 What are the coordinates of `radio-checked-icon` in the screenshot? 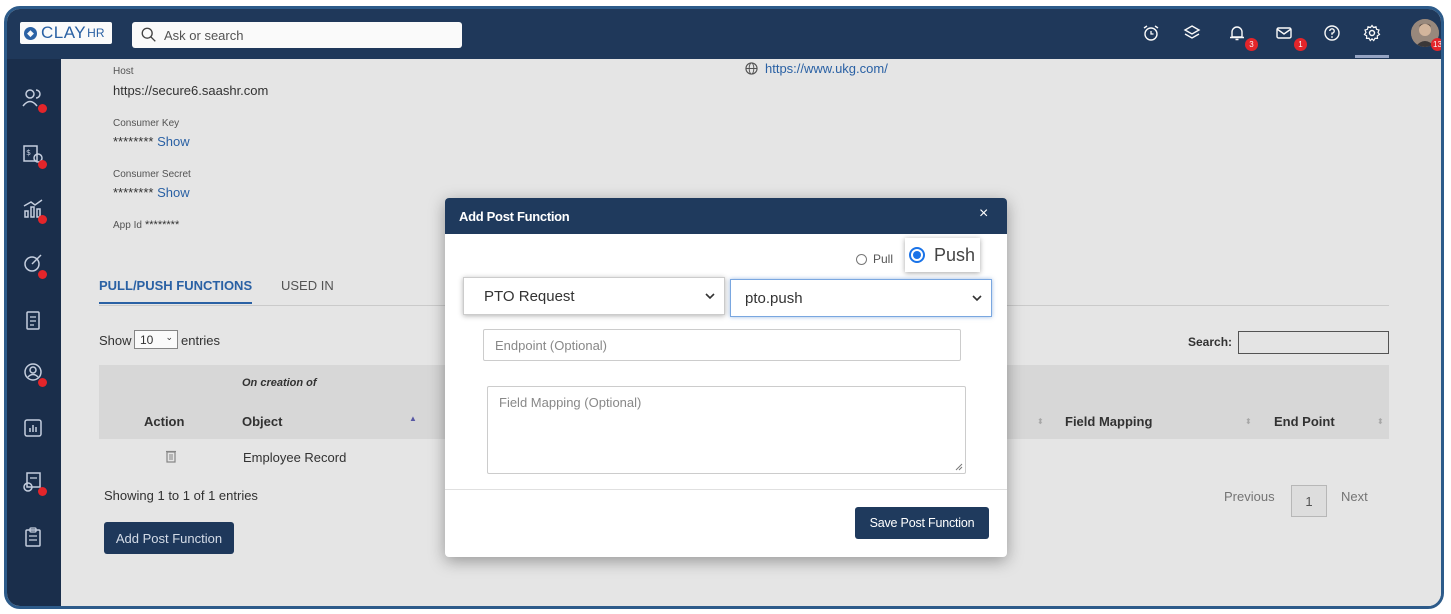 It's located at (917, 255).